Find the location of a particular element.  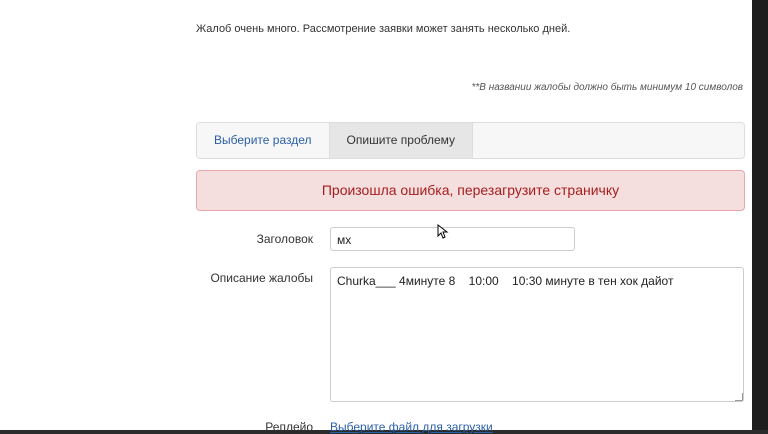

tab-describe-problem: Опишите проблему is located at coordinates (401, 140).